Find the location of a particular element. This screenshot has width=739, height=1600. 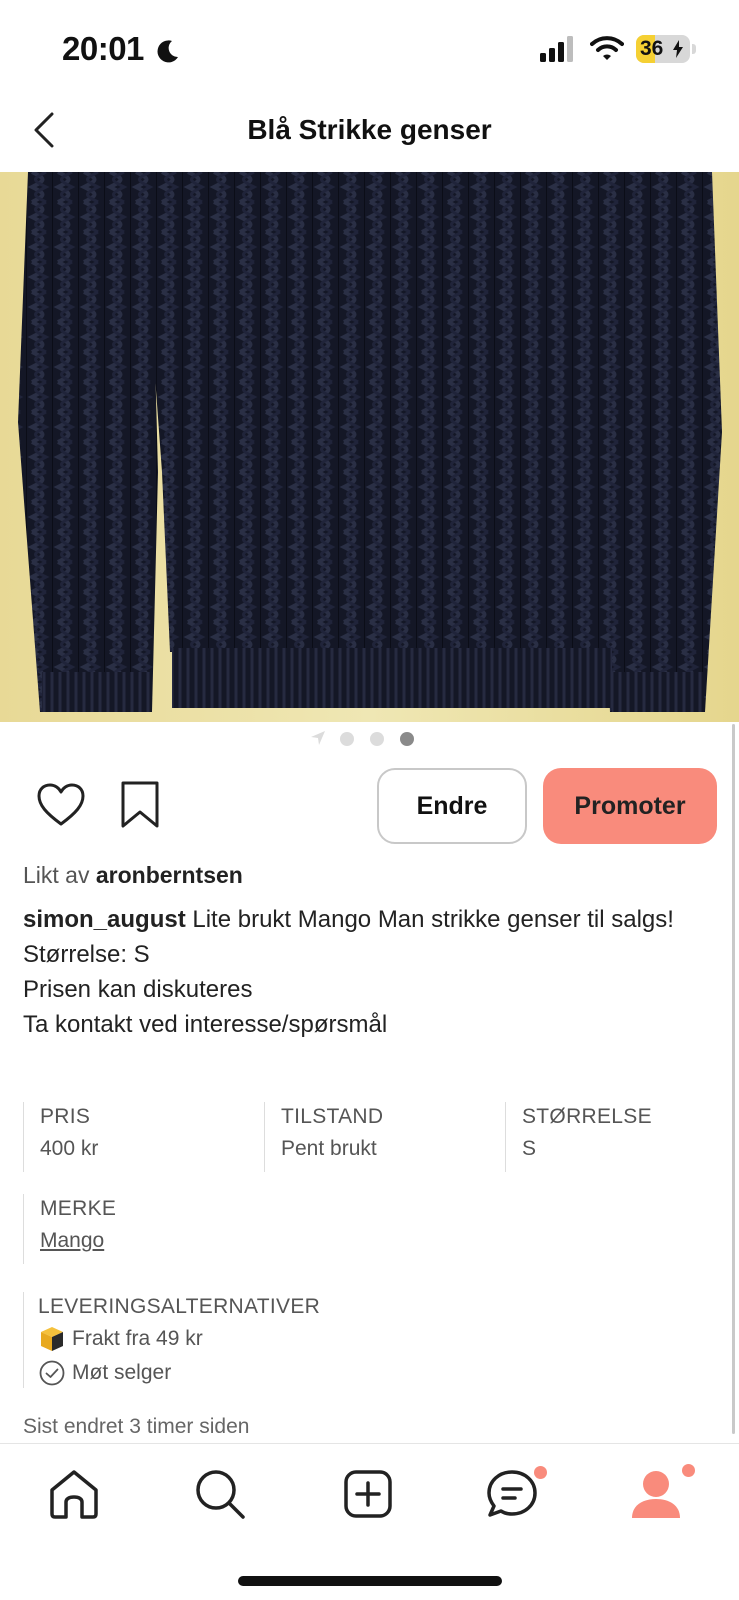

heart-icon is located at coordinates (61, 804).